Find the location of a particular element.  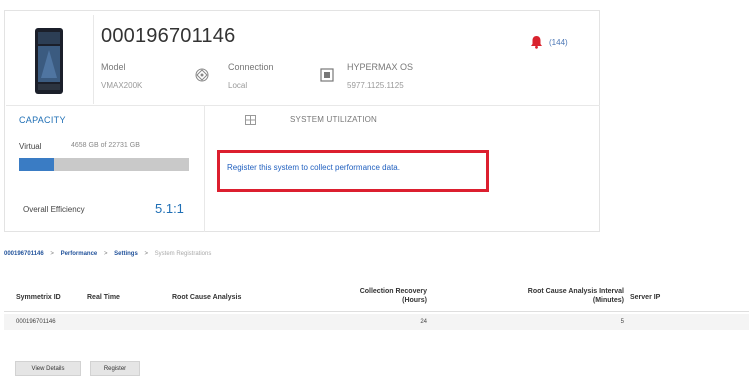

virtual-label: Virtual is located at coordinates (30, 146).